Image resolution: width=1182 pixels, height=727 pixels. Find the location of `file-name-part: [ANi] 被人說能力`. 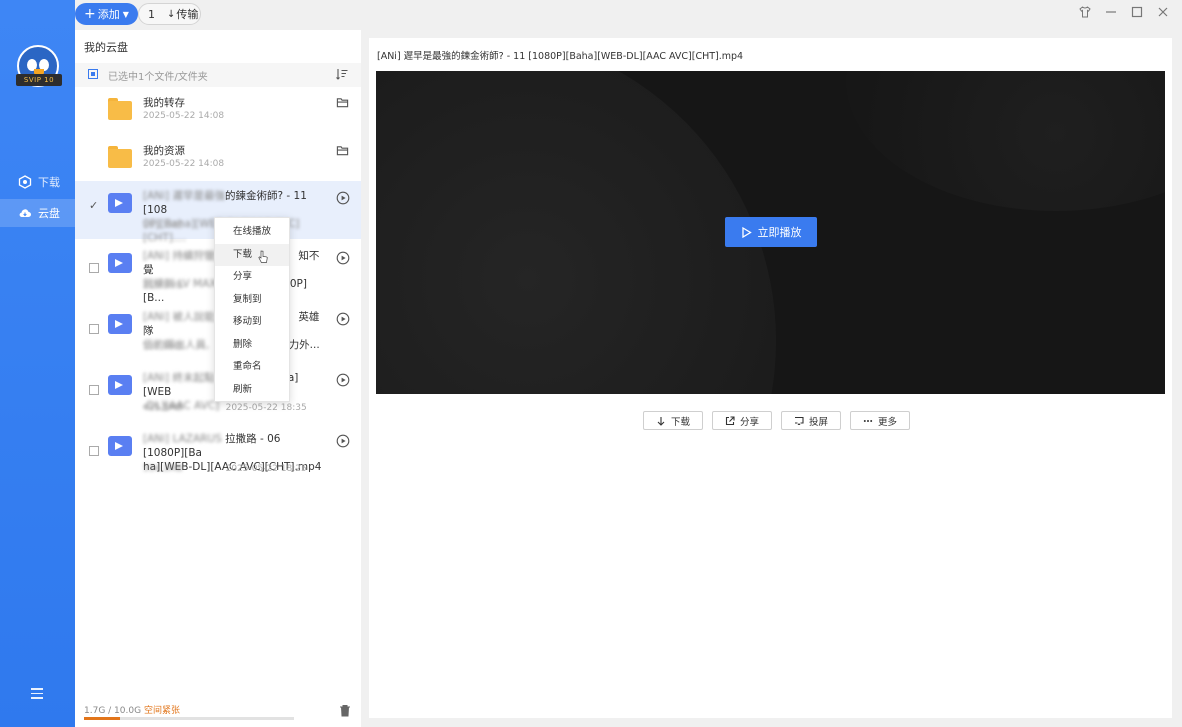

file-name-part: [ANi] 被人說能力 is located at coordinates (184, 317).